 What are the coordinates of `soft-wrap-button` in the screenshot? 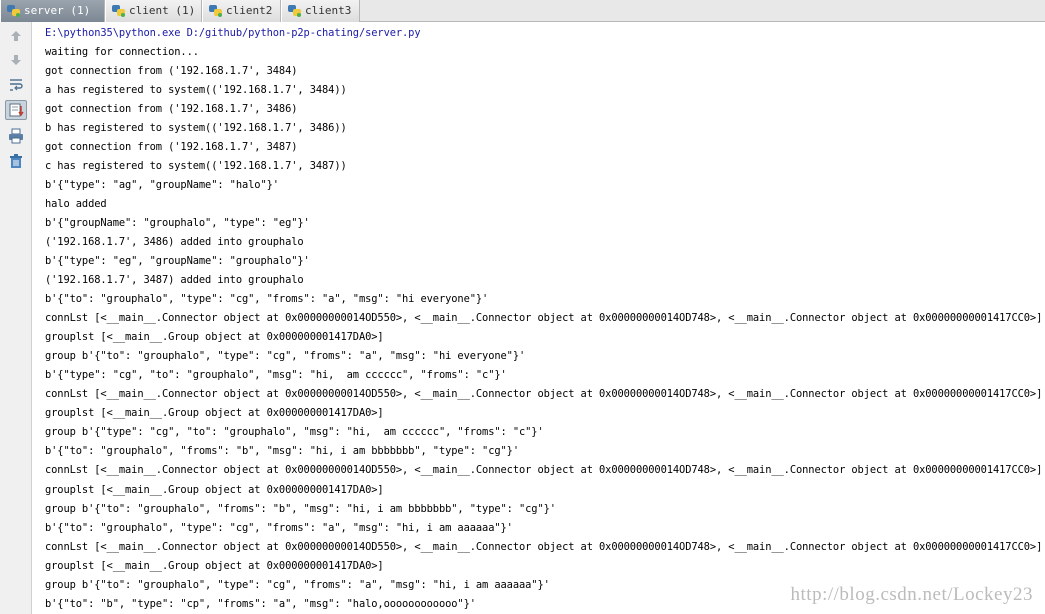 It's located at (16, 85).